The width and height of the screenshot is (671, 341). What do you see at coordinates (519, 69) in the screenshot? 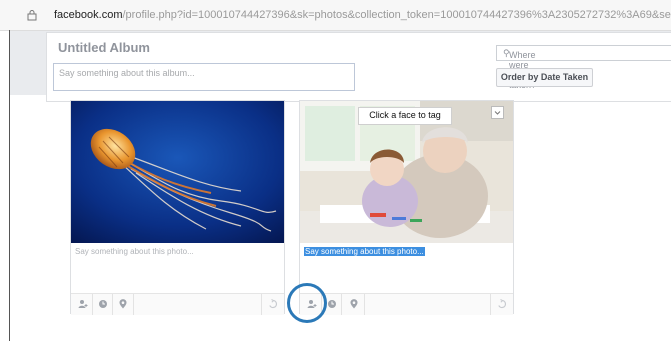
I see `location-placeholder: ⚲ Where were these taken?` at bounding box center [519, 69].